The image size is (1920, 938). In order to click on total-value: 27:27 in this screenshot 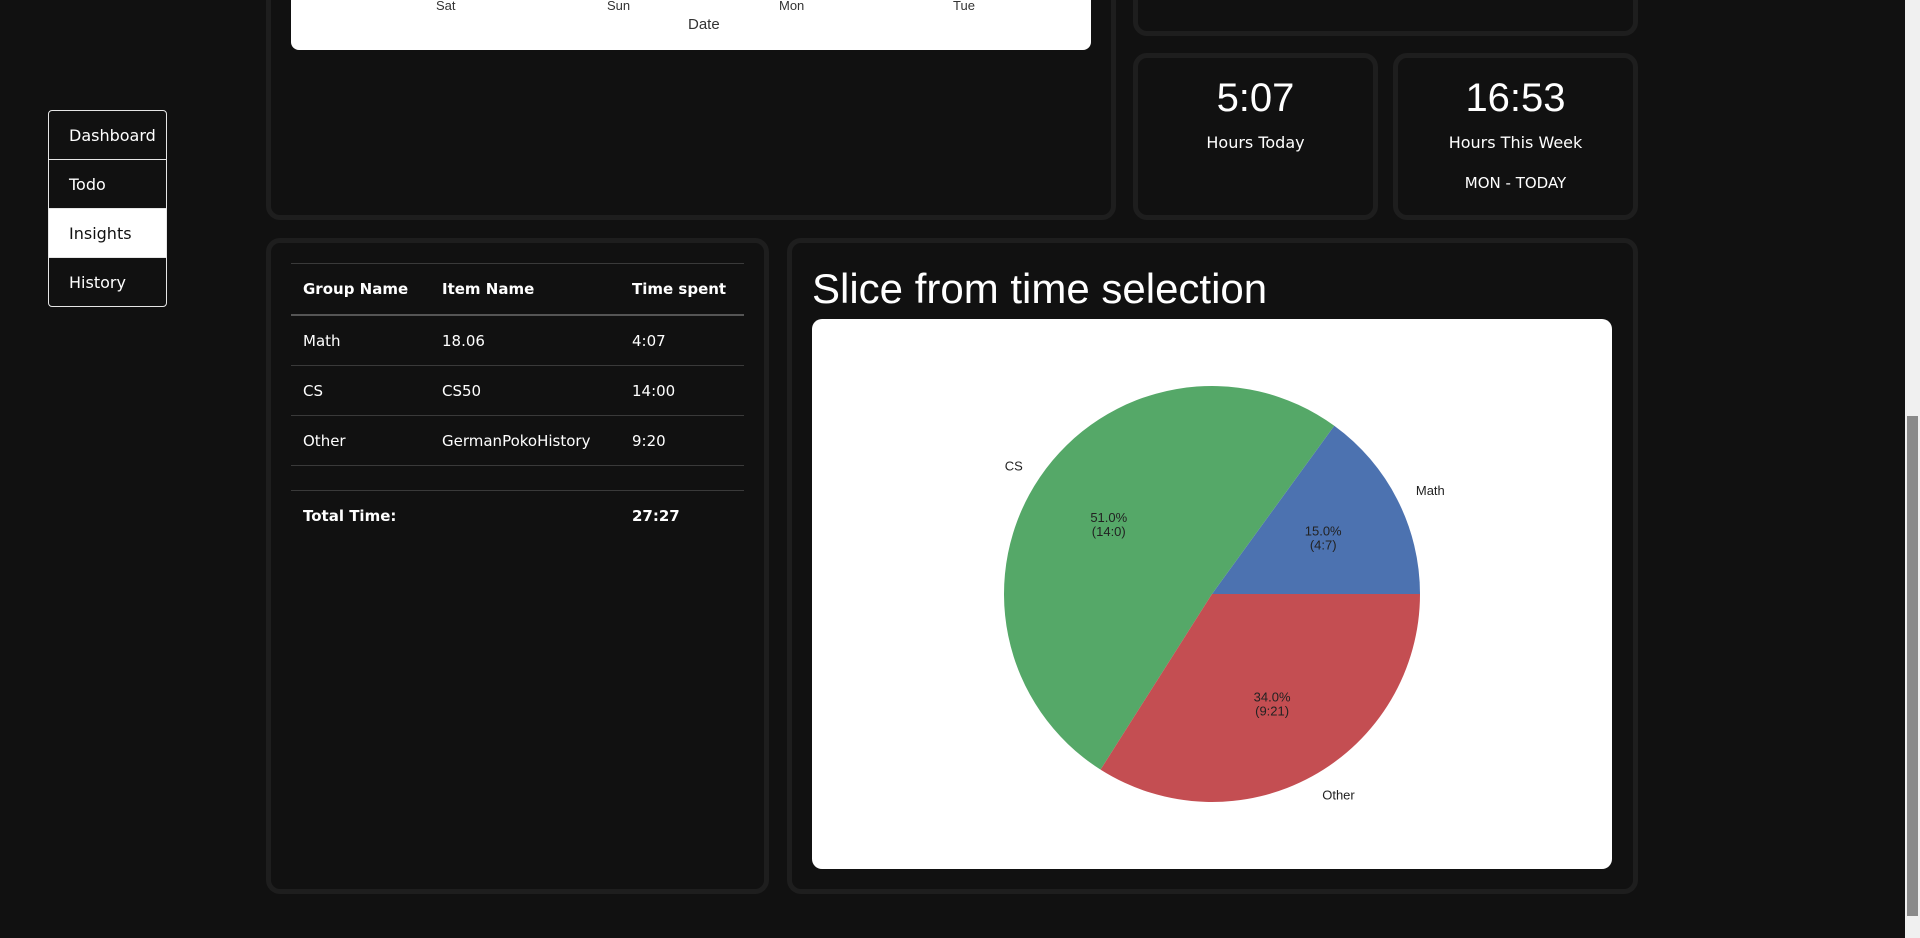, I will do `click(656, 515)`.